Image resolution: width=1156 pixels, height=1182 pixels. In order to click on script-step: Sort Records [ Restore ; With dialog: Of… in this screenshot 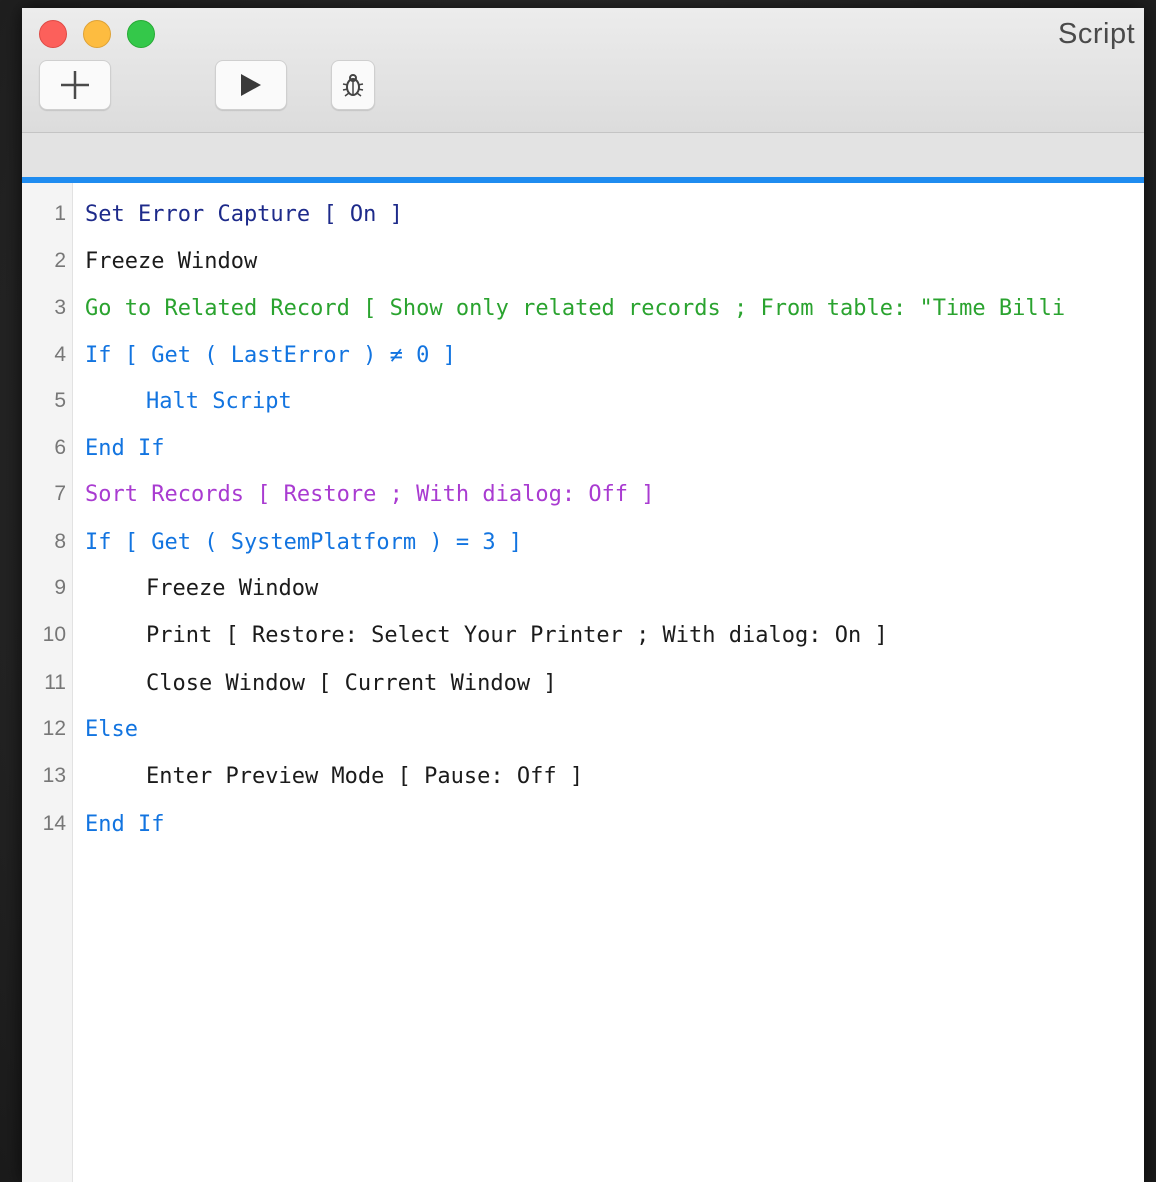, I will do `click(370, 494)`.